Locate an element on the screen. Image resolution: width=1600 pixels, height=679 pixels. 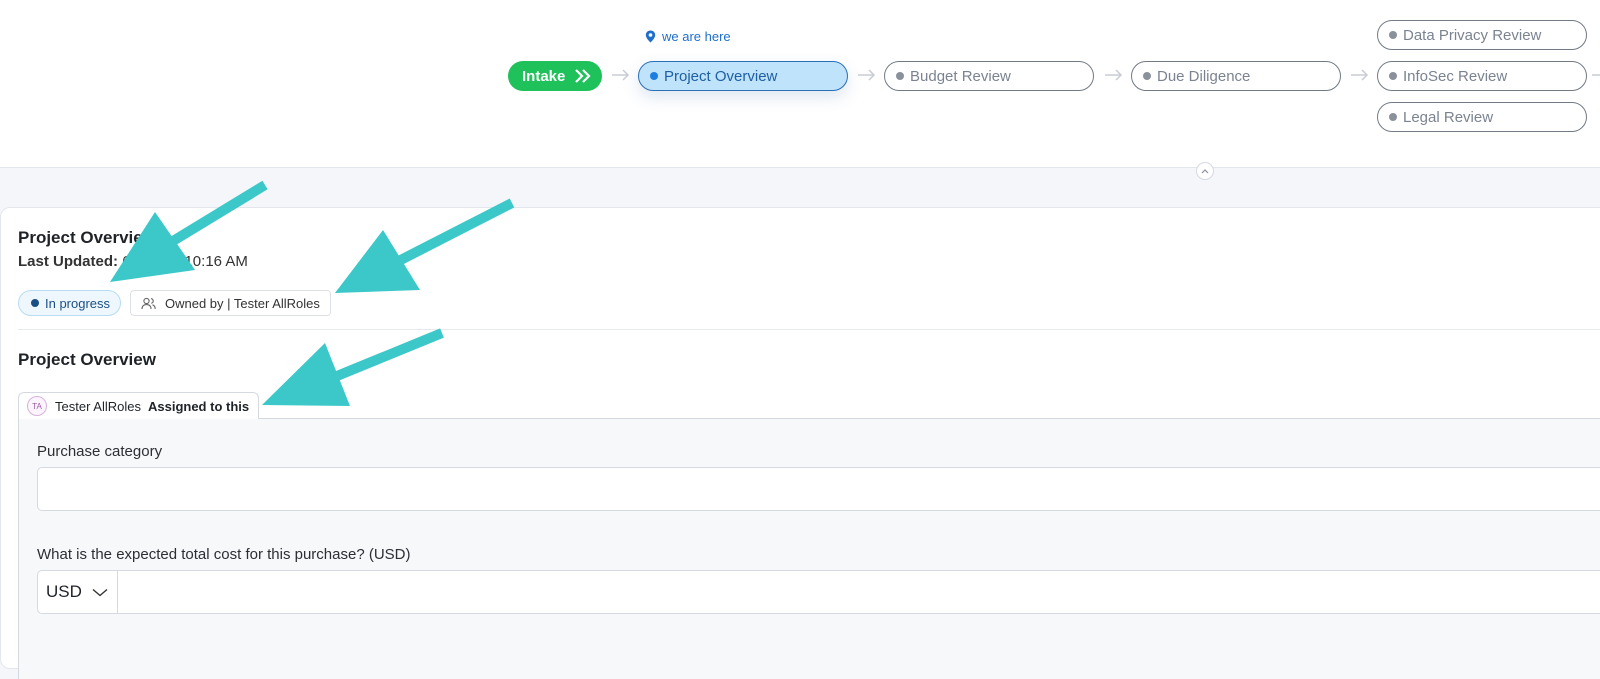
assignee-name: Tester AllRoles is located at coordinates (98, 406).